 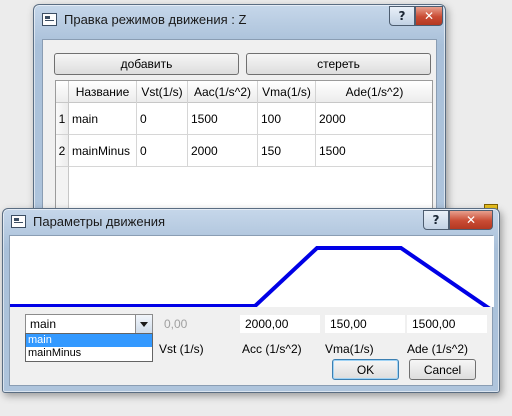 What do you see at coordinates (155, 19) in the screenshot?
I see `window-title: Правка режимов движения : Z` at bounding box center [155, 19].